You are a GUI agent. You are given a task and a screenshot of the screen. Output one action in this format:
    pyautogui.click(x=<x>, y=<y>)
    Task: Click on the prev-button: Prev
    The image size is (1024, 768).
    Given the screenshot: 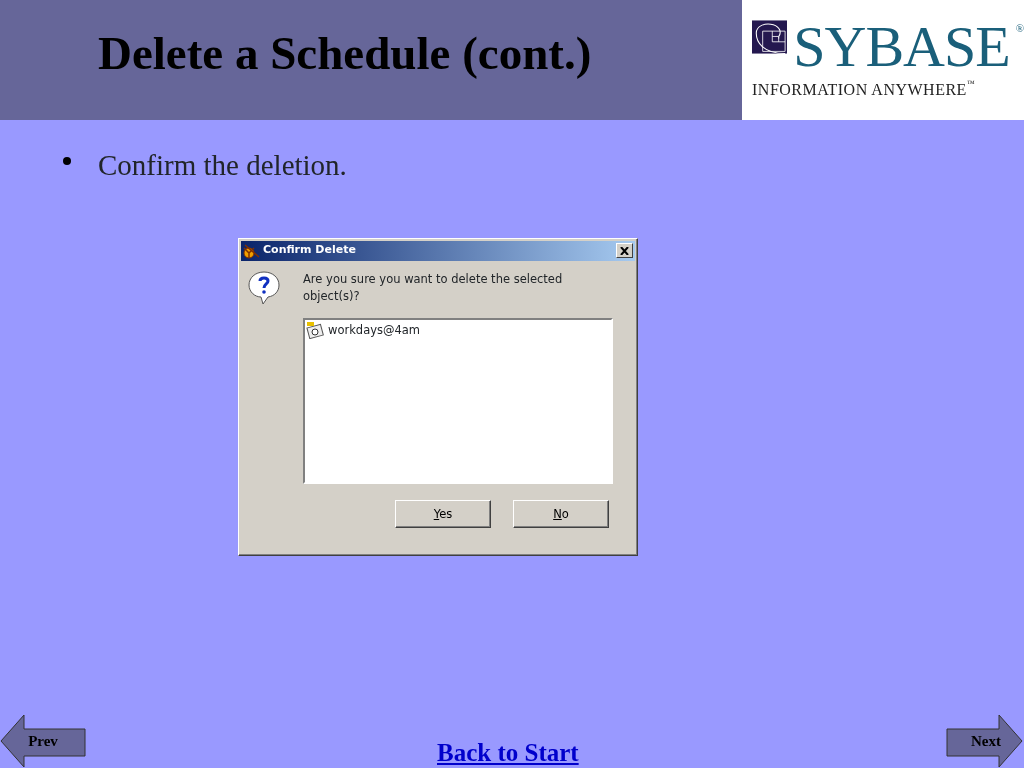 What is the action you would take?
    pyautogui.click(x=43, y=741)
    